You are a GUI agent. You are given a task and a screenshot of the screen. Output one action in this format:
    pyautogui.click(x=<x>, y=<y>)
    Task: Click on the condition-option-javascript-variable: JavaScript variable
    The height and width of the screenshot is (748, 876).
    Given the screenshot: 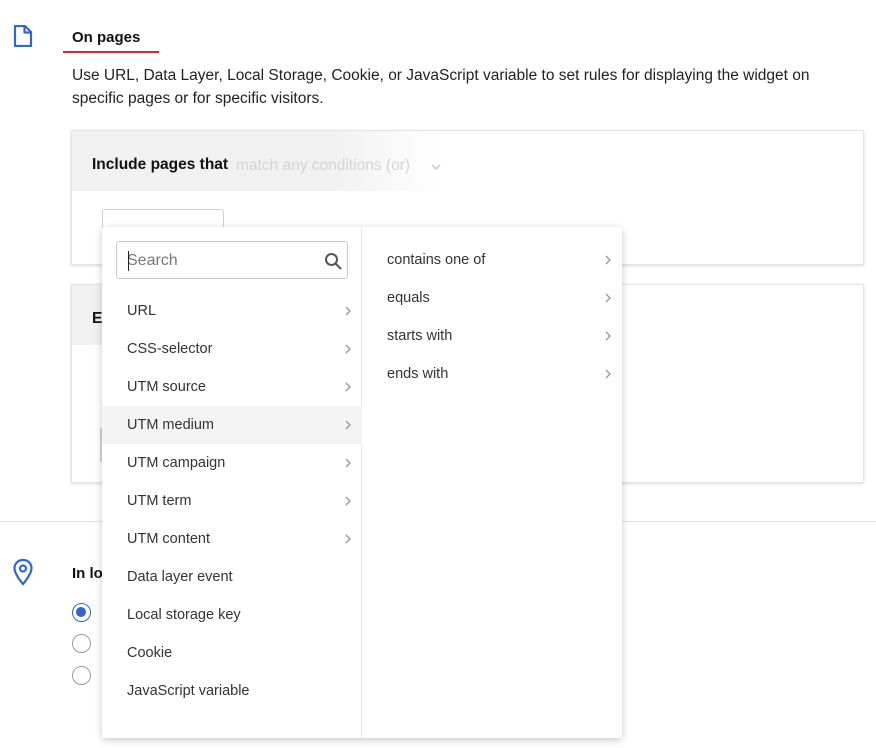 What is the action you would take?
    pyautogui.click(x=232, y=691)
    